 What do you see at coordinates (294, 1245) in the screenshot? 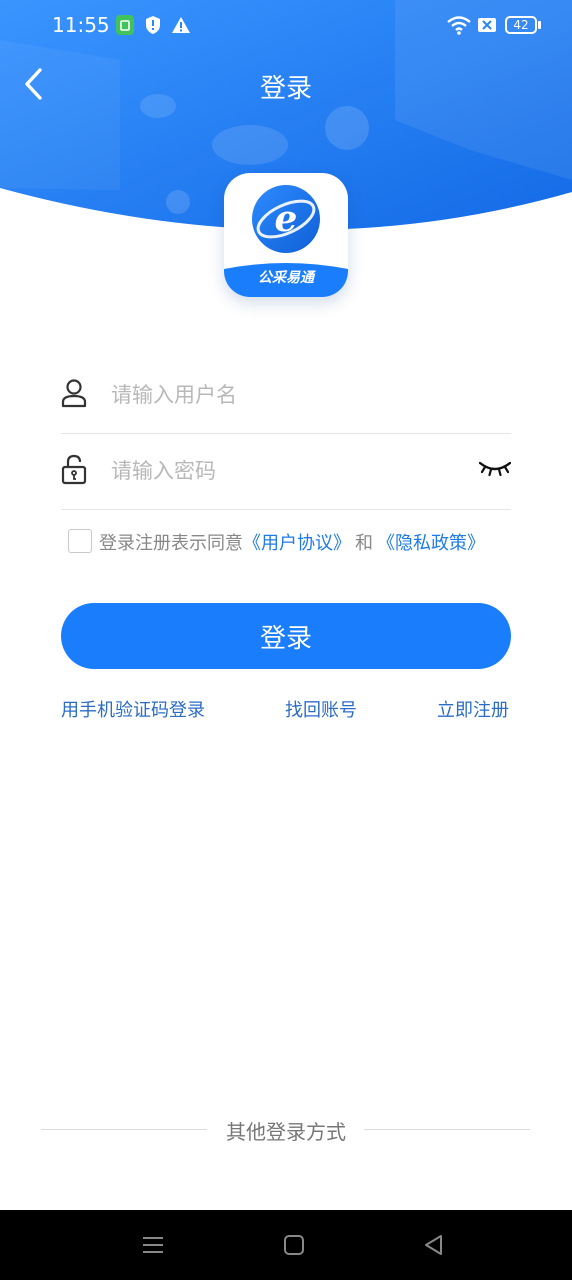
I see `home-icon` at bounding box center [294, 1245].